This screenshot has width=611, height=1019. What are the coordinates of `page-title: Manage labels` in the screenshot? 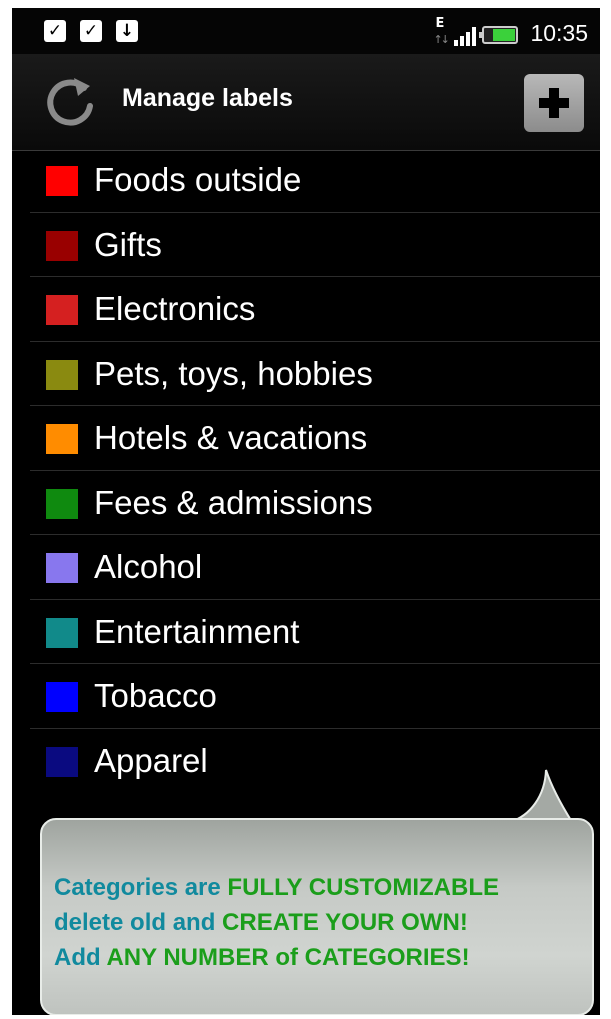 It's located at (207, 98).